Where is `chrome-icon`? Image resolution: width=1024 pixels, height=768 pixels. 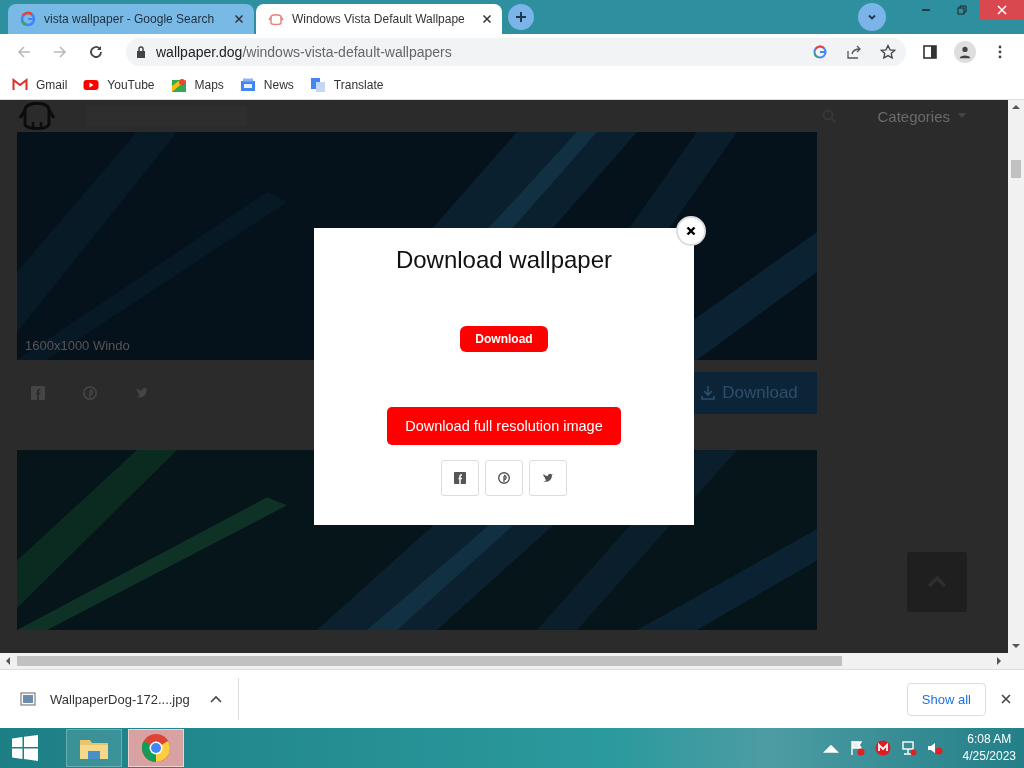
chrome-icon is located at coordinates (156, 748).